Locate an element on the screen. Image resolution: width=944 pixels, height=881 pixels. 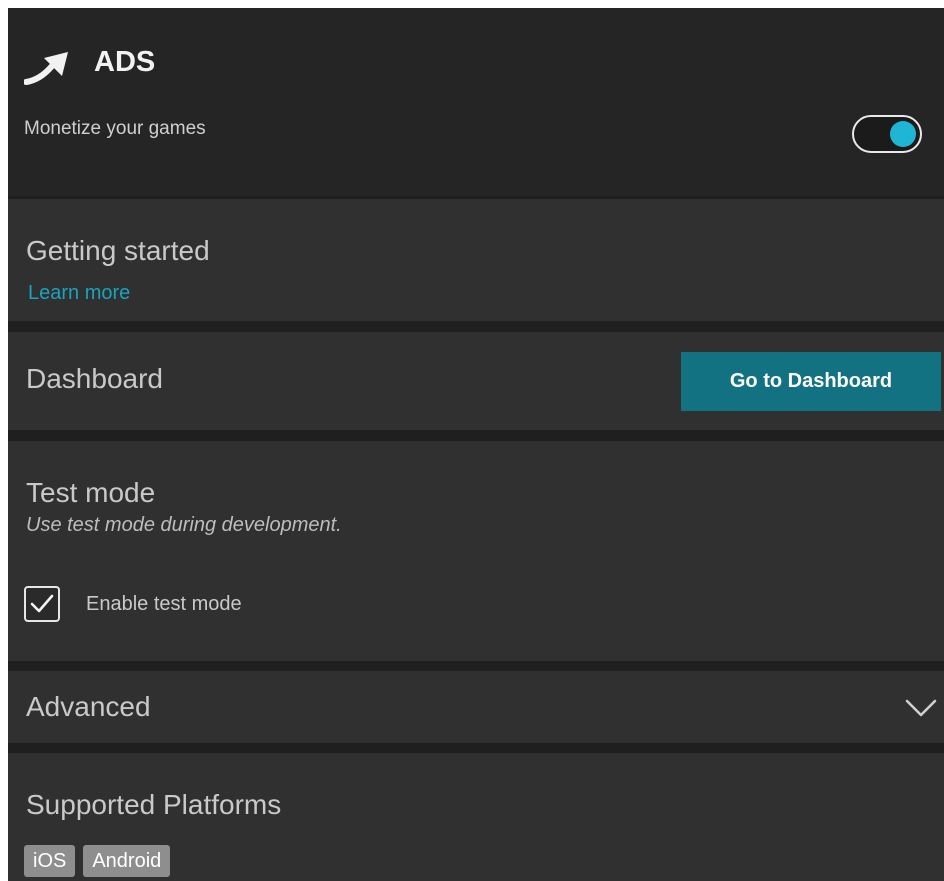
enable-test-mode-label: Enable test mode is located at coordinates (164, 604).